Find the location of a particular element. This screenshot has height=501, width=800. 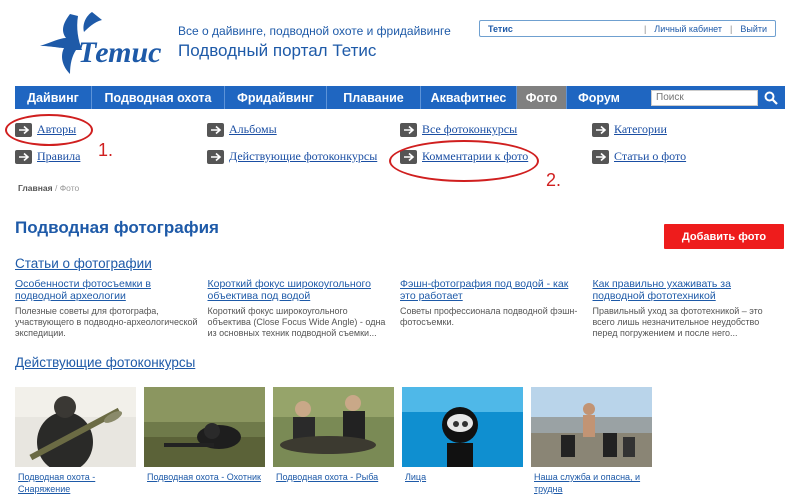

subnav-all-contests: Все фотоконкурсы is located at coordinates (458, 129).